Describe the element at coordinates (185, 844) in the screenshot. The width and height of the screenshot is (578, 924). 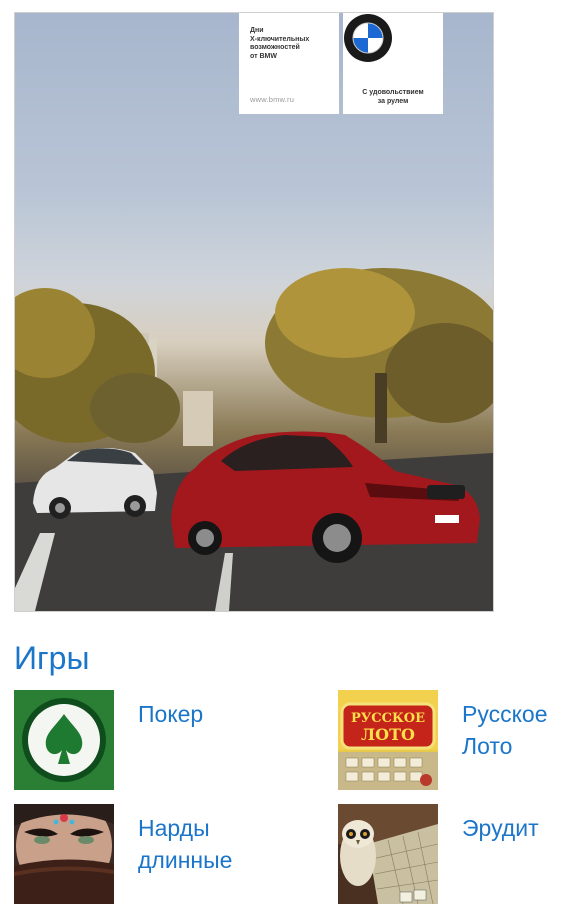
I see `game-backgammon-link: Нарды длинные` at that location.